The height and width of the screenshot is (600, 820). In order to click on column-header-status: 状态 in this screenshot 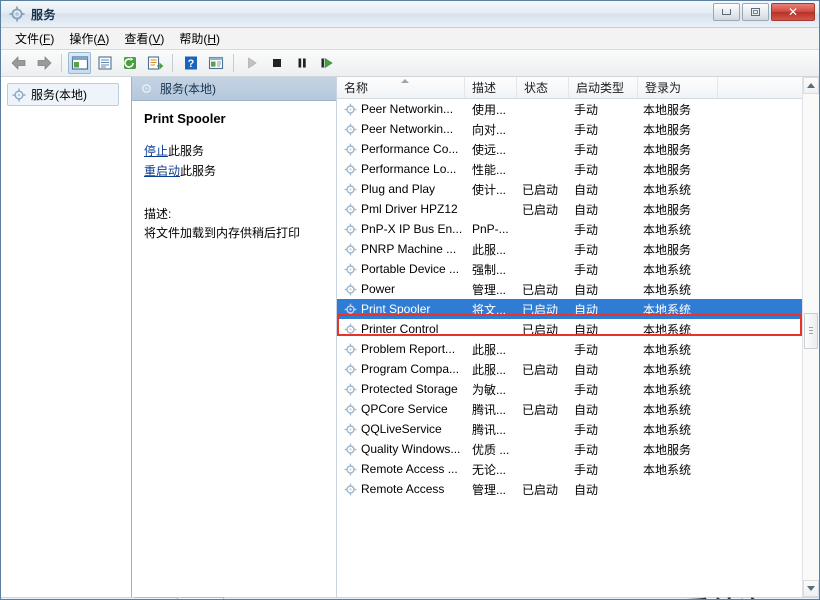, I will do `click(543, 87)`.